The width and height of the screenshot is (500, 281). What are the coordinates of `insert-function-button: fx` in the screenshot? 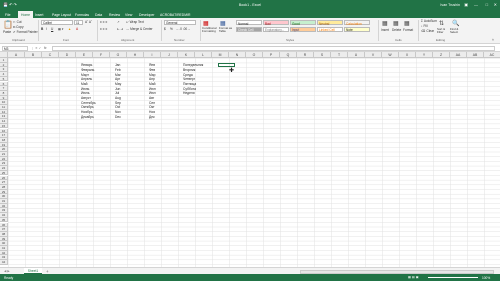 It's located at (45, 48).